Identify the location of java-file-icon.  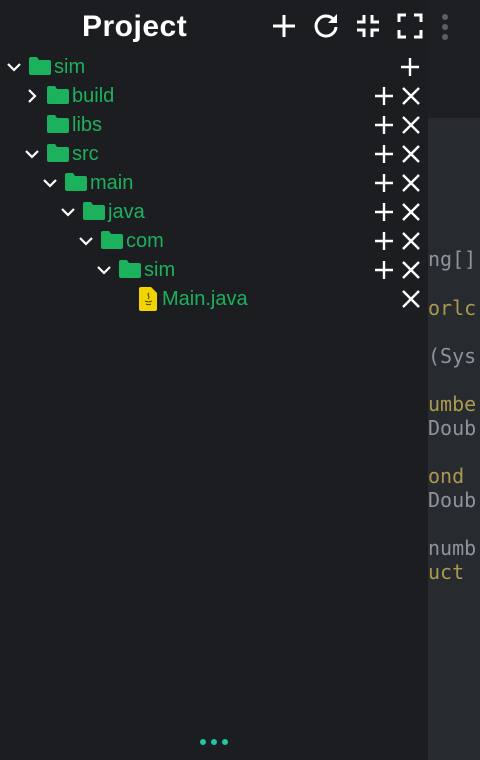
(148, 299).